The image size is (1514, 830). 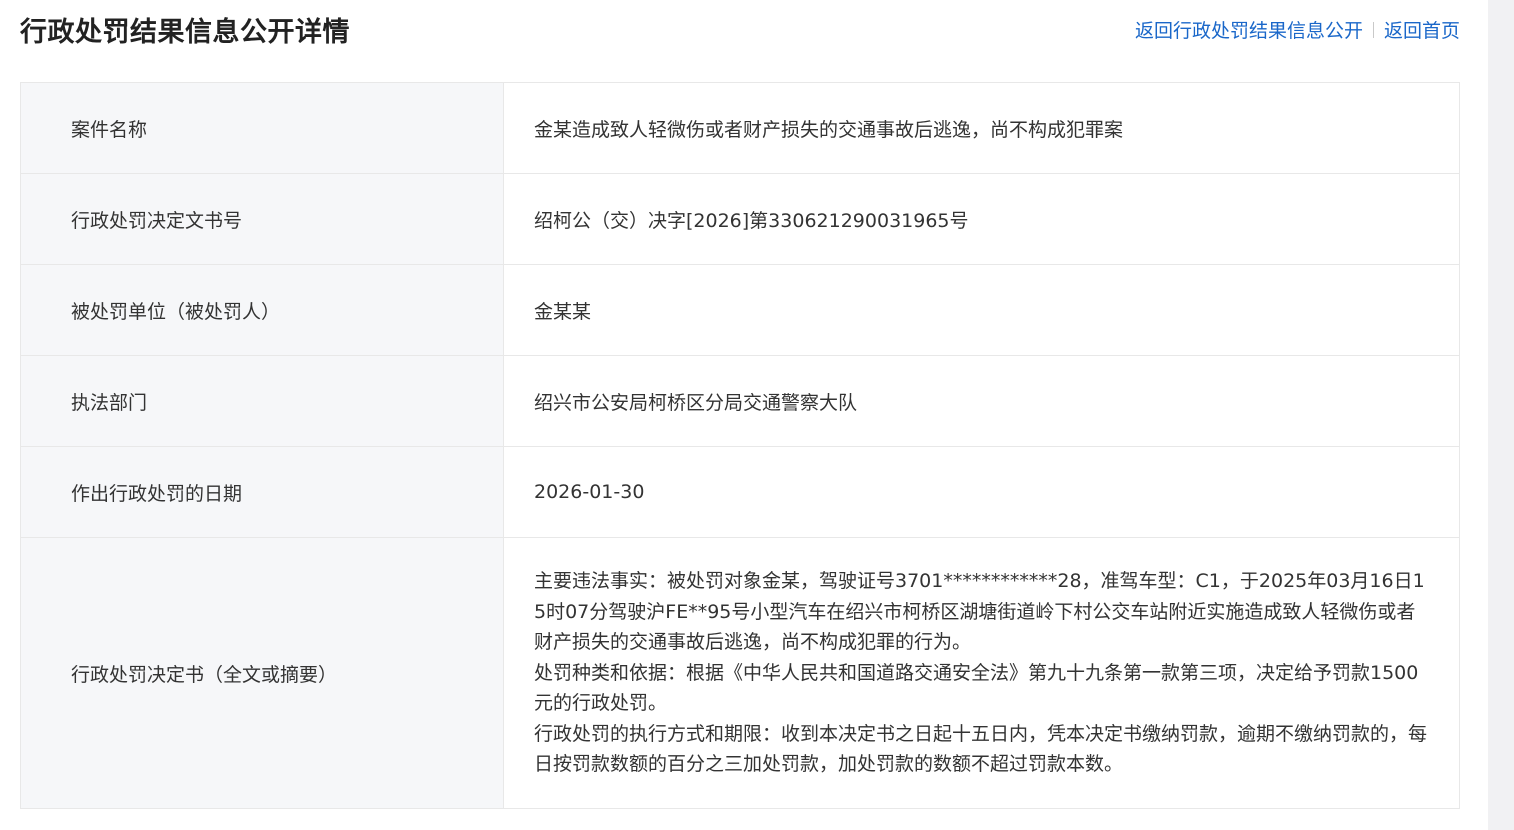 What do you see at coordinates (1373, 29) in the screenshot?
I see `link-divider` at bounding box center [1373, 29].